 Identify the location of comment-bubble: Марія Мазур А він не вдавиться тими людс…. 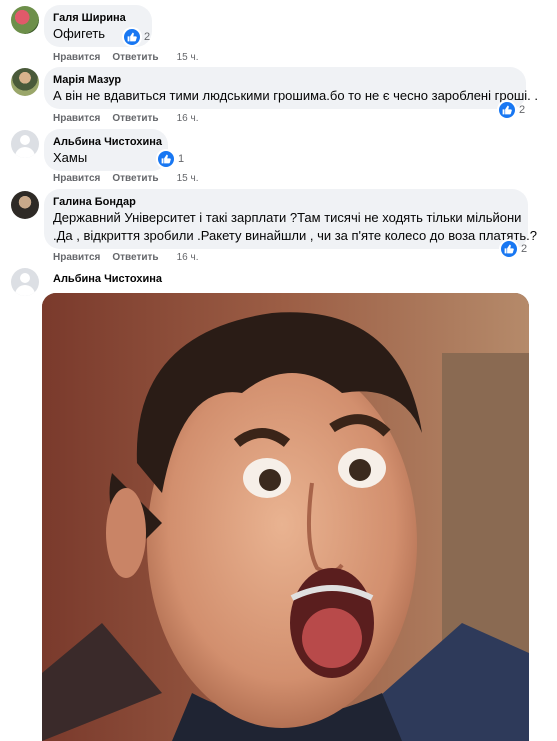
(291, 88).